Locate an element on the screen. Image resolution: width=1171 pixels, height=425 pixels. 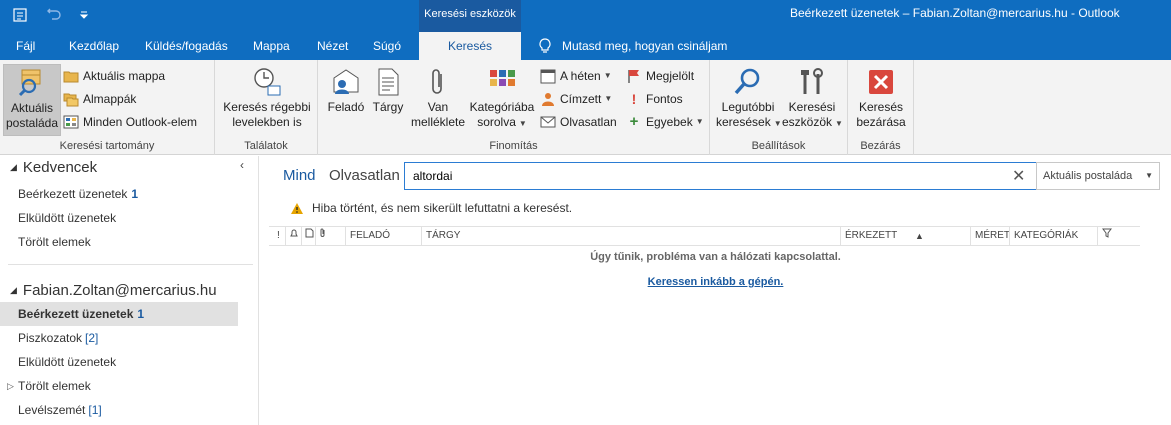
current-mailbox-button: Aktuális postaláda is located at coordinates (32, 100).